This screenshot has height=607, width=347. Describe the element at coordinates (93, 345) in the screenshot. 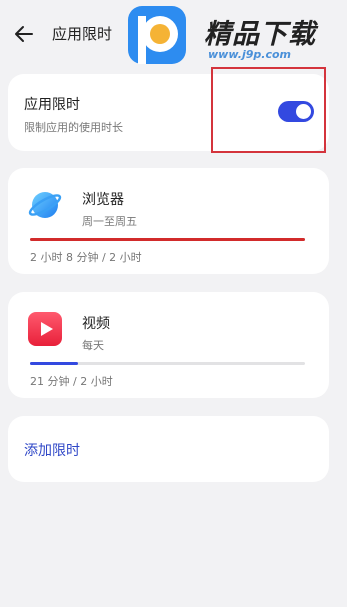

I see `app-schedule: 每天` at that location.